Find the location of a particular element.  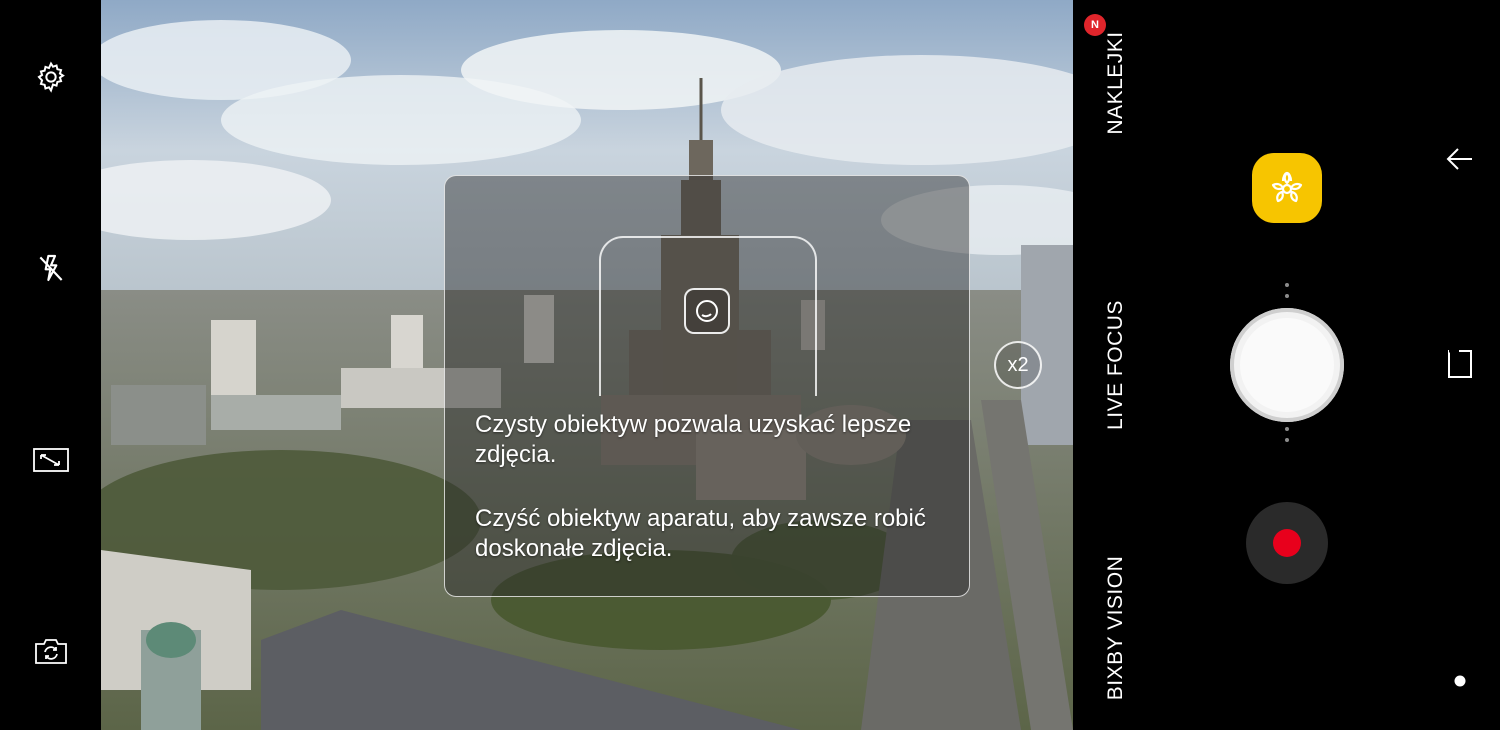

mode-stickers: NAKLEJKI is located at coordinates (1116, 82).